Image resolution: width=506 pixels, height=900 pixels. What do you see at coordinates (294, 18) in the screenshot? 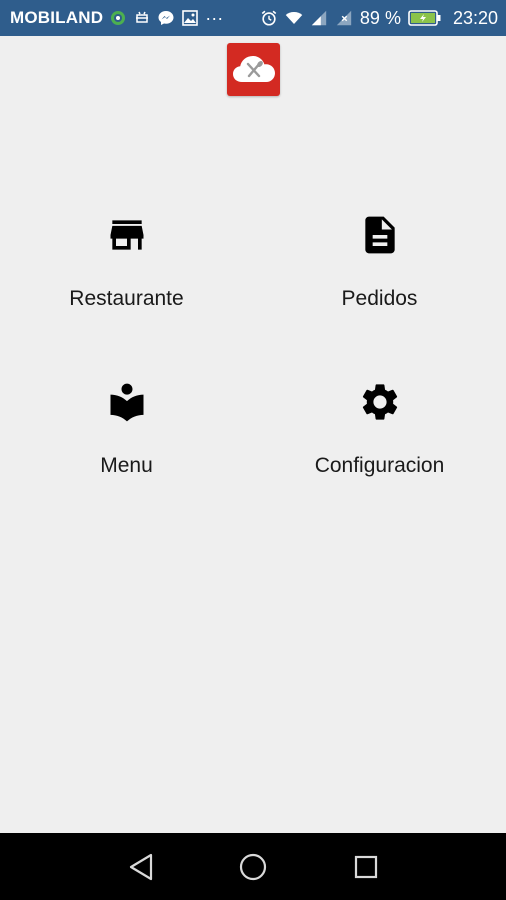
I see `wifi-icon` at bounding box center [294, 18].